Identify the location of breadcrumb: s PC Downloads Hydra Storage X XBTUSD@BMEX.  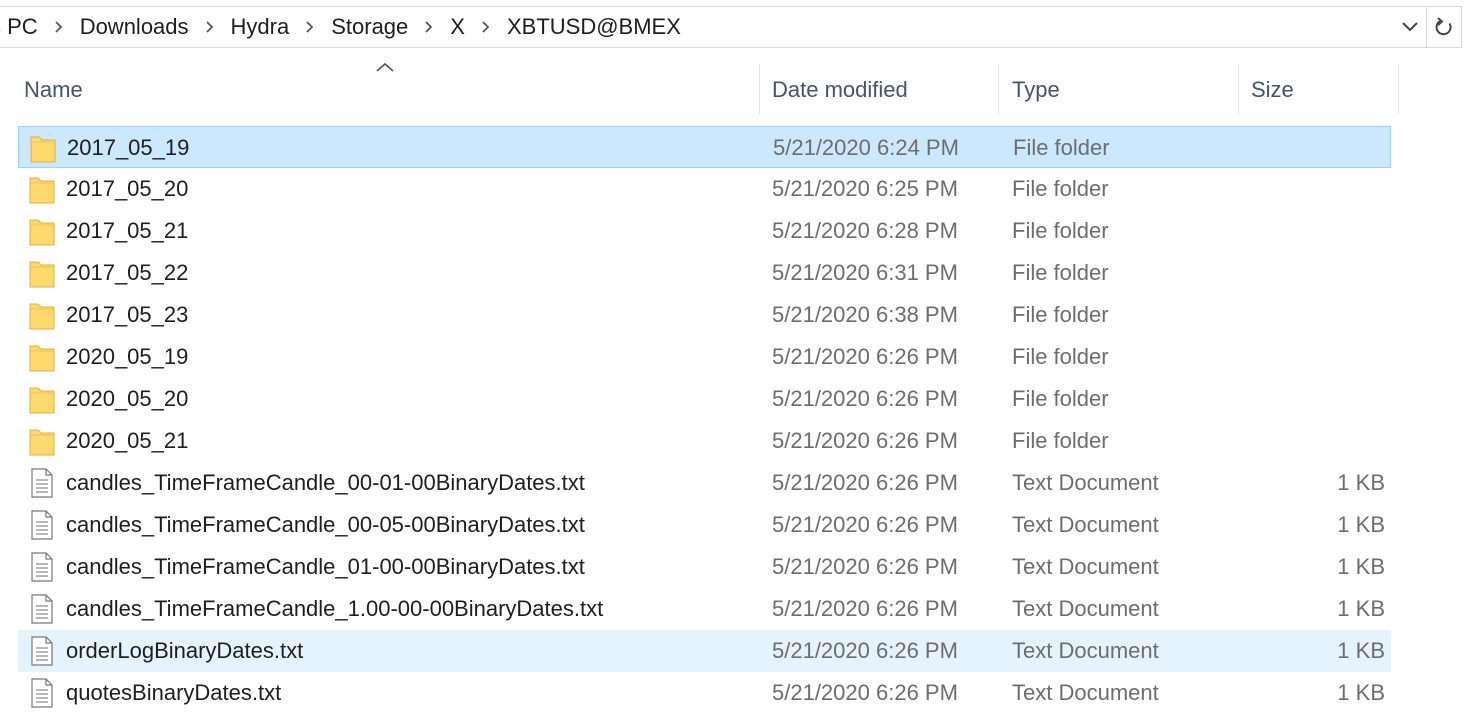
(342, 27).